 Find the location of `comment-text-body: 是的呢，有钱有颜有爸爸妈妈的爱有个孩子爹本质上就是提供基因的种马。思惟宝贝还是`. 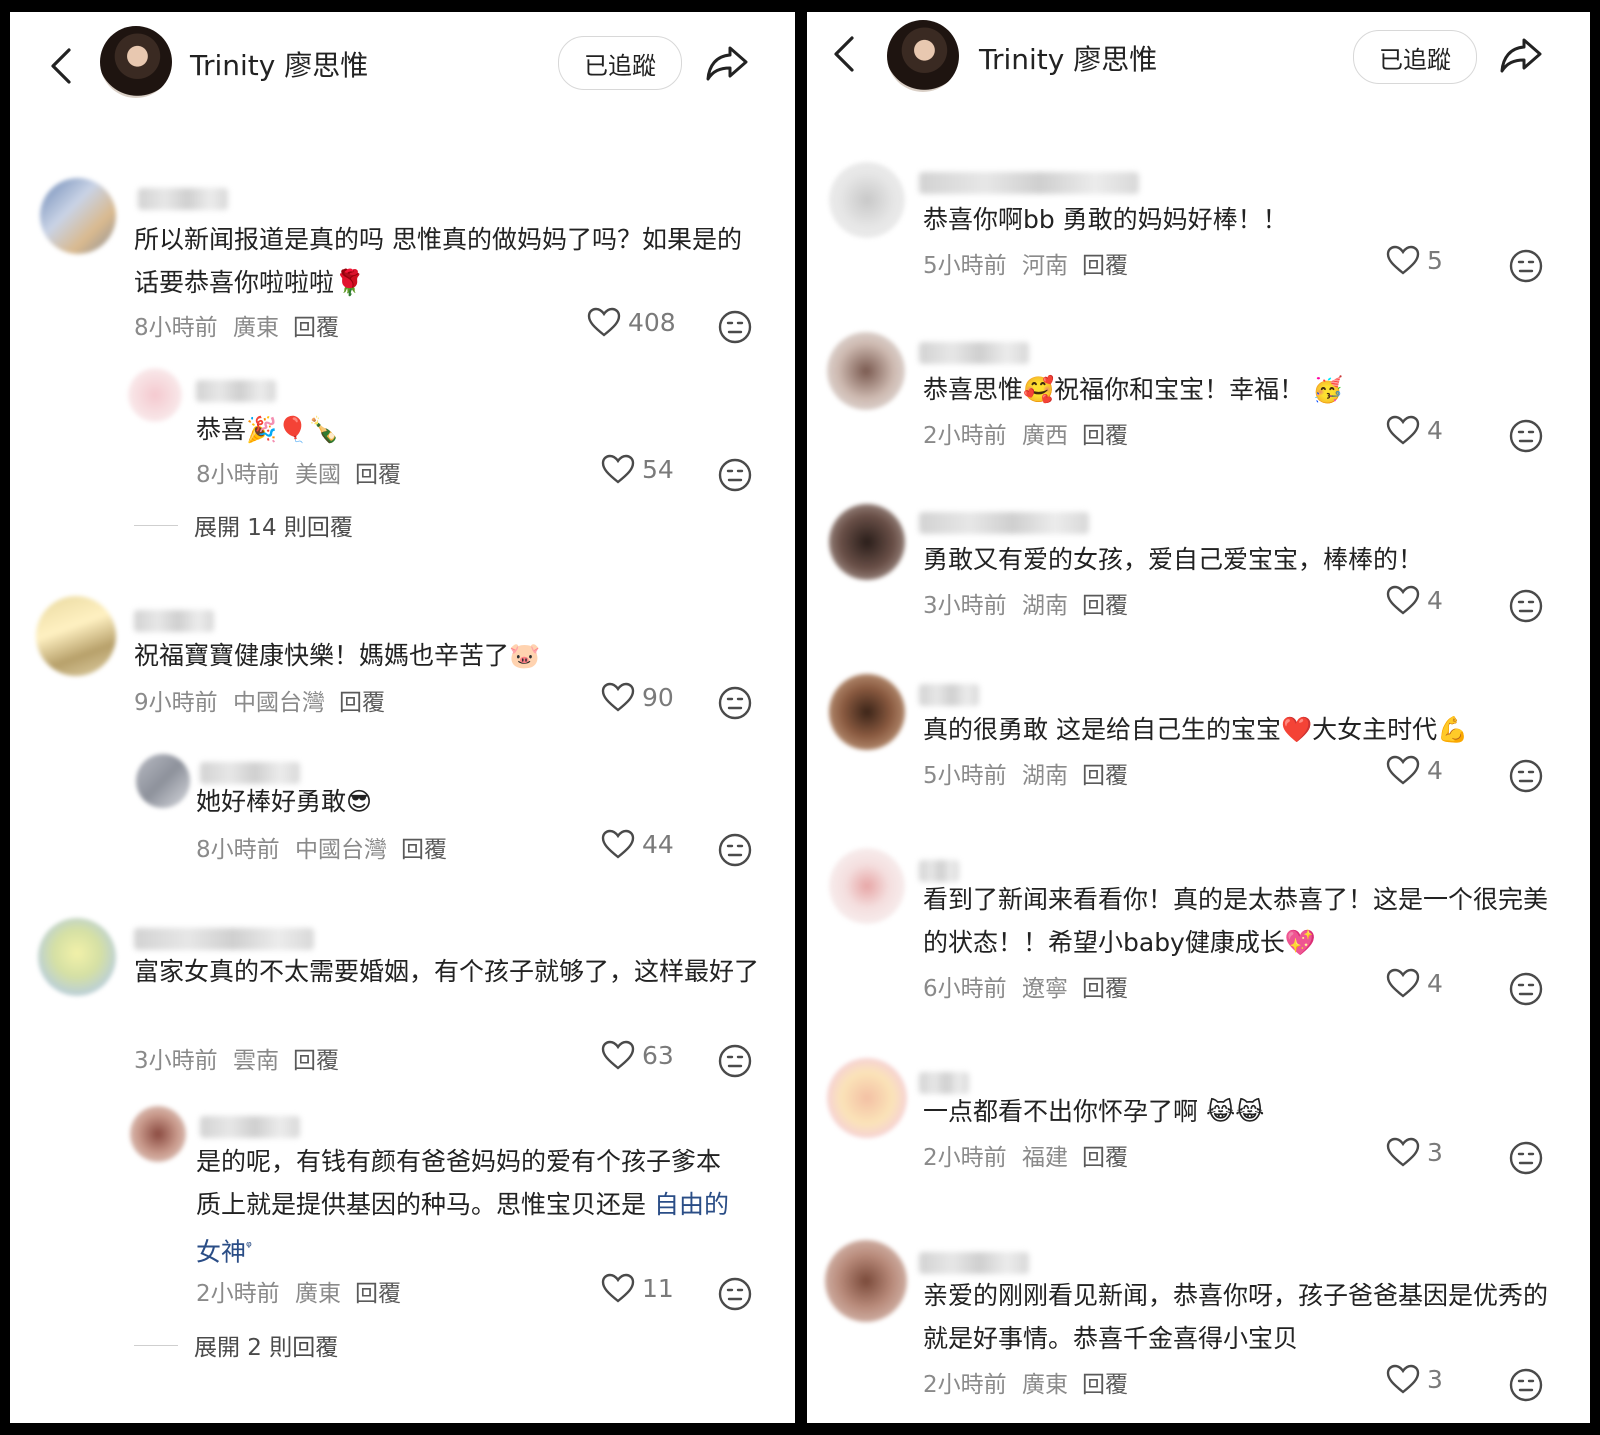

comment-text-body: 是的呢，有钱有颜有爸爸妈妈的爱有个孩子爹本质上就是提供基因的种马。思惟宝贝还是 is located at coordinates (459, 1183).